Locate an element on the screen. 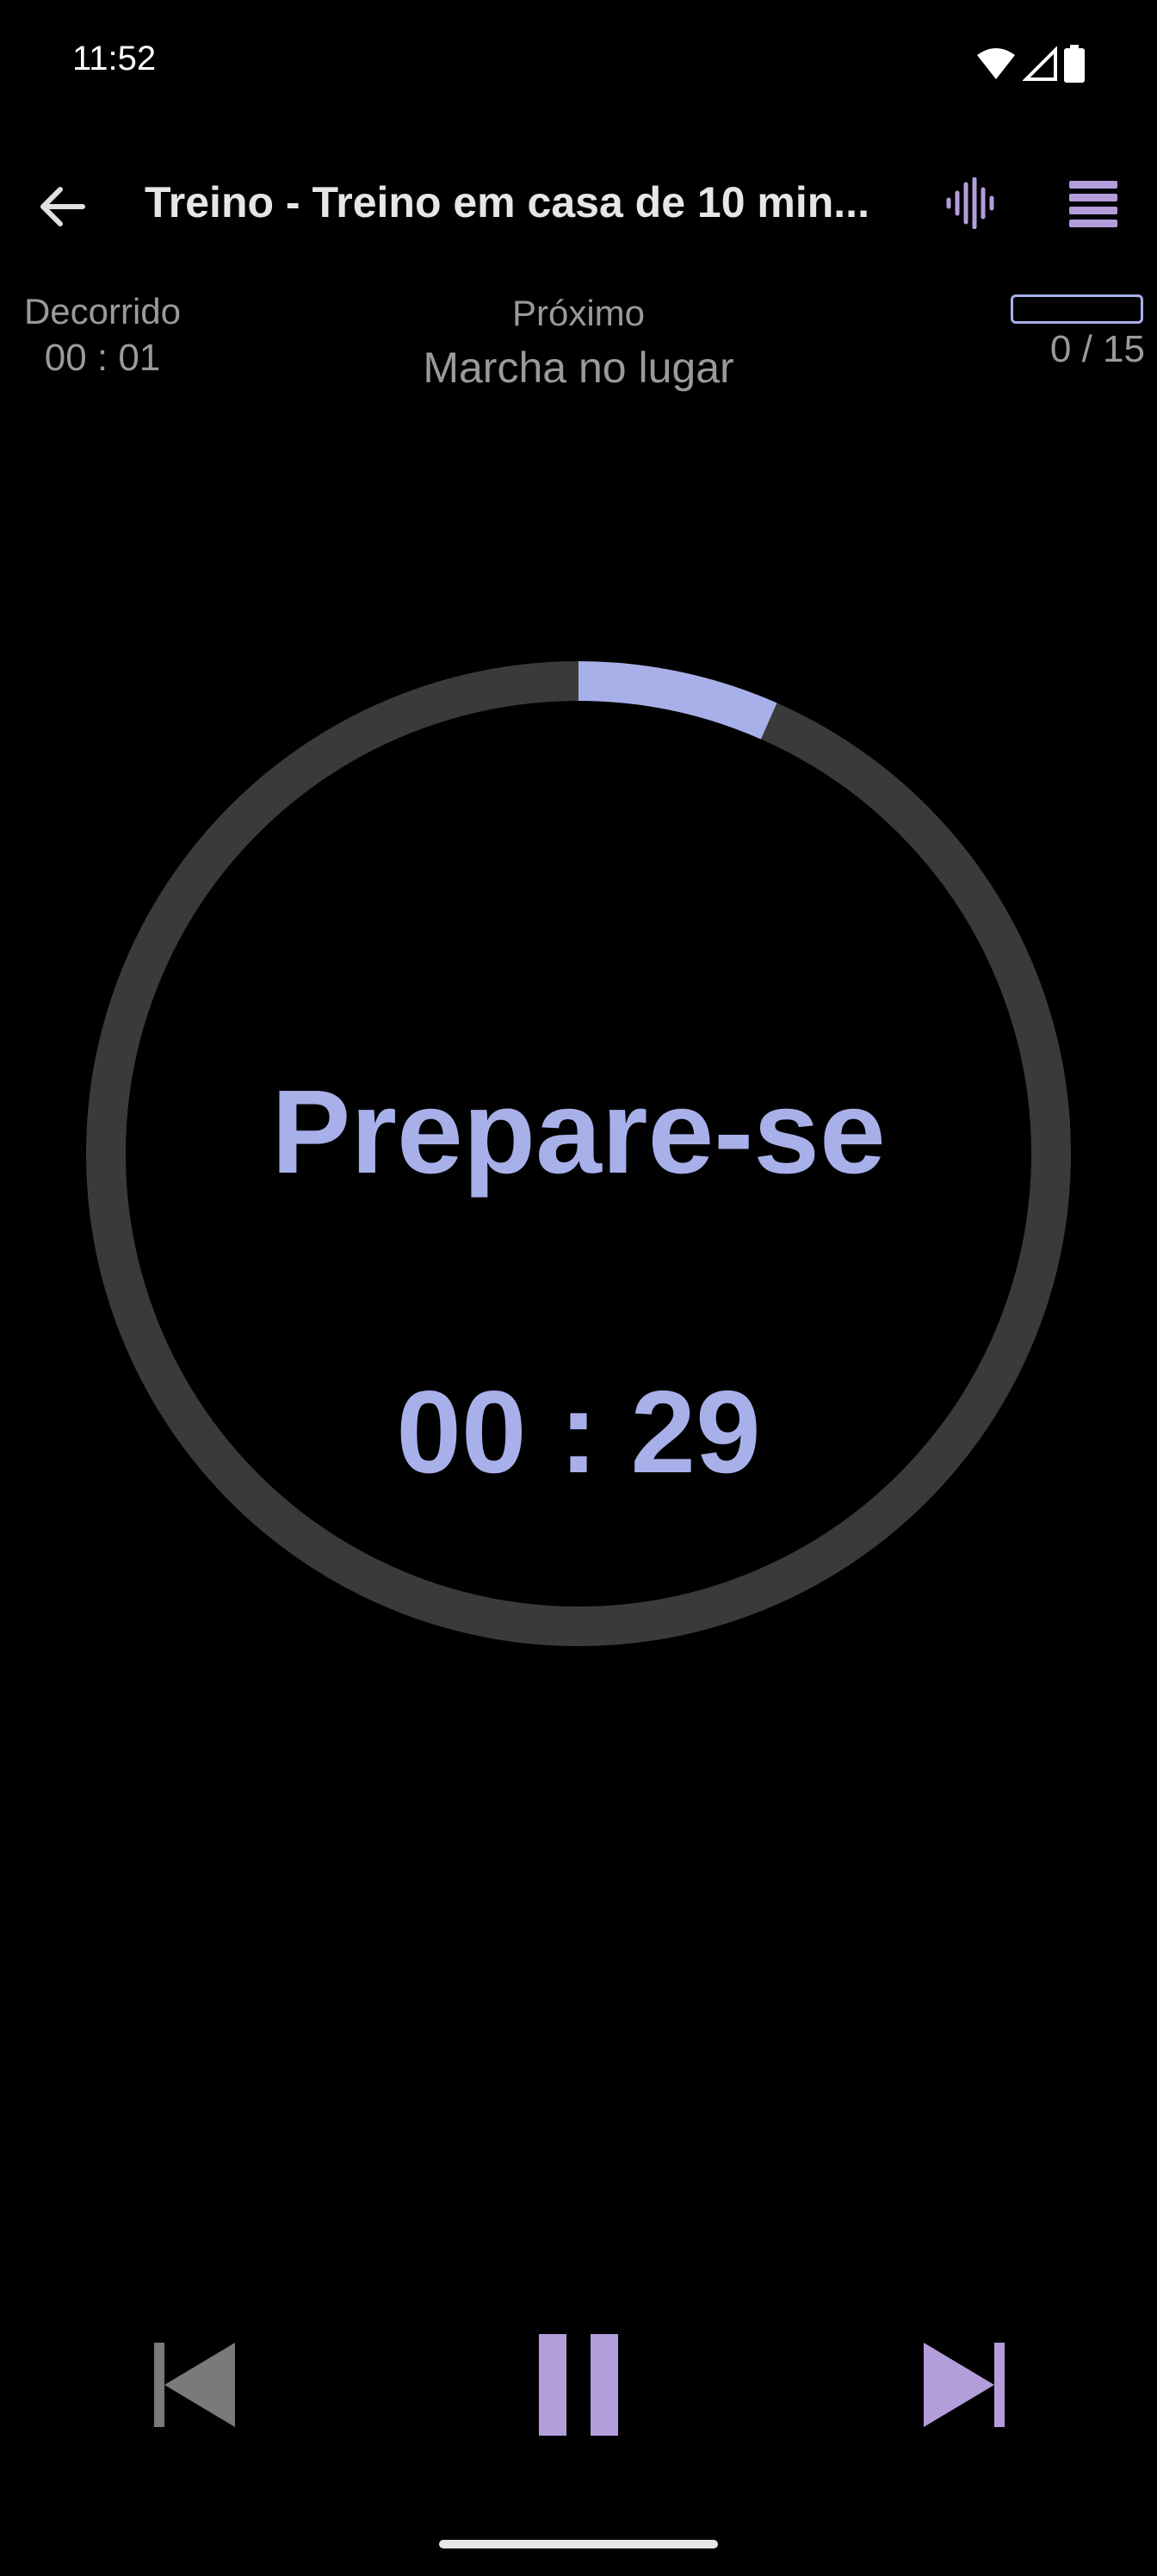 This screenshot has width=1157, height=2576. menu-icon is located at coordinates (1093, 204).